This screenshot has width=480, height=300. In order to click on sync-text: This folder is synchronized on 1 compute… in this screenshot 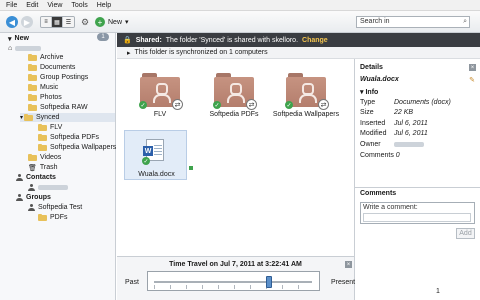, I will do `click(201, 52)`.